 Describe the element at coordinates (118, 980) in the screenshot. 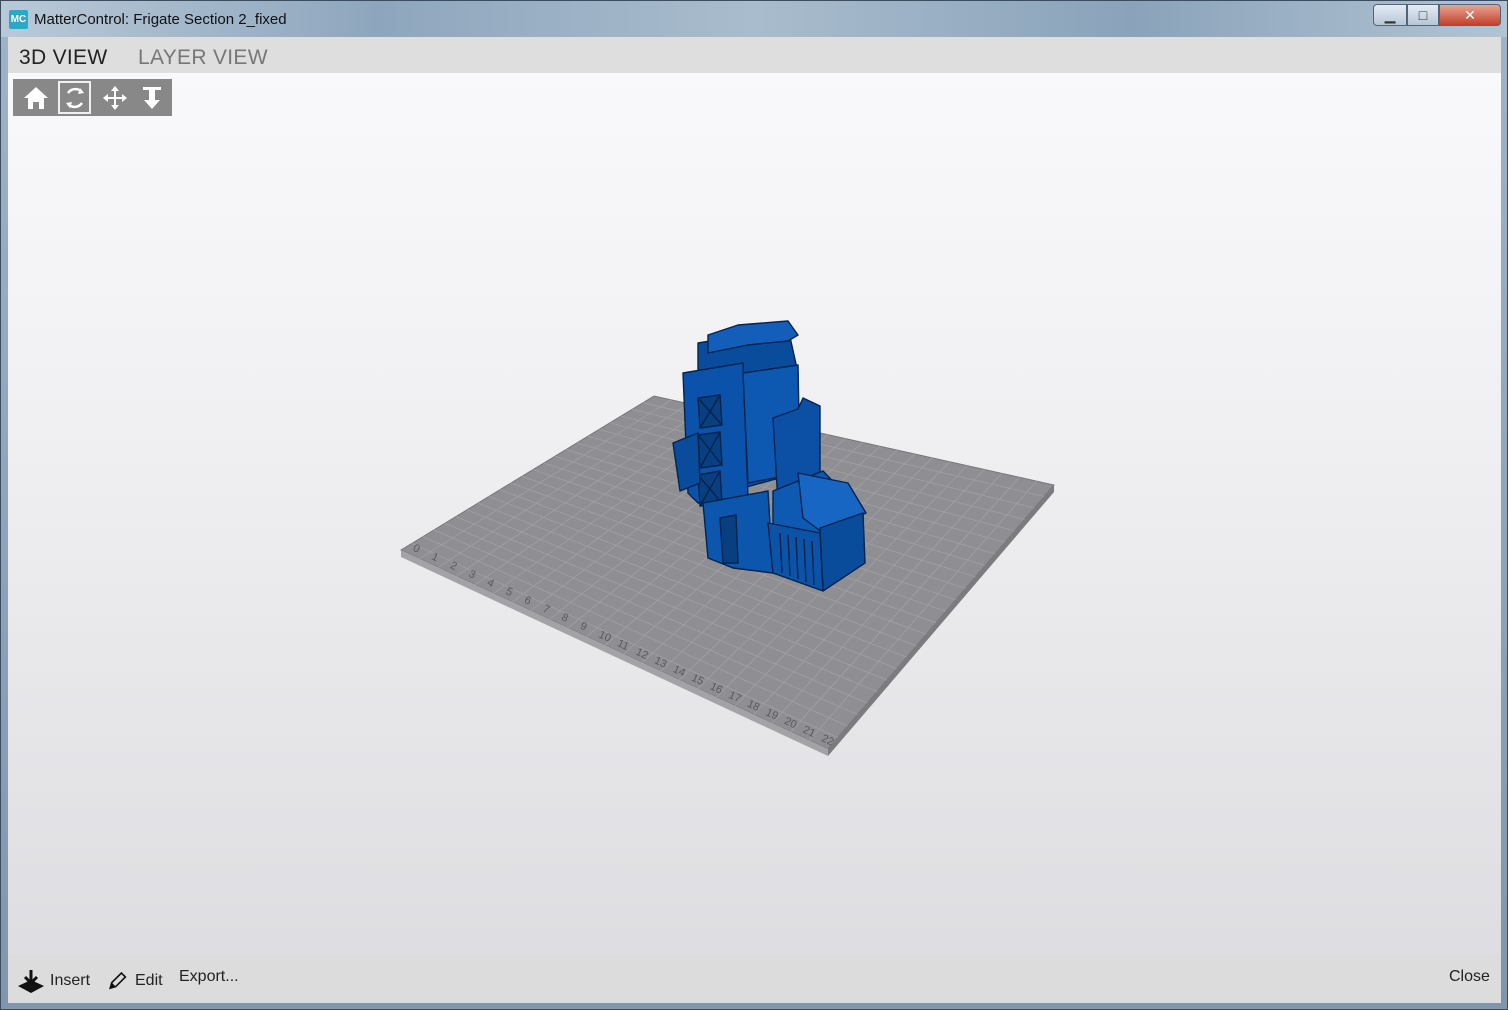

I see `pencil-icon` at that location.